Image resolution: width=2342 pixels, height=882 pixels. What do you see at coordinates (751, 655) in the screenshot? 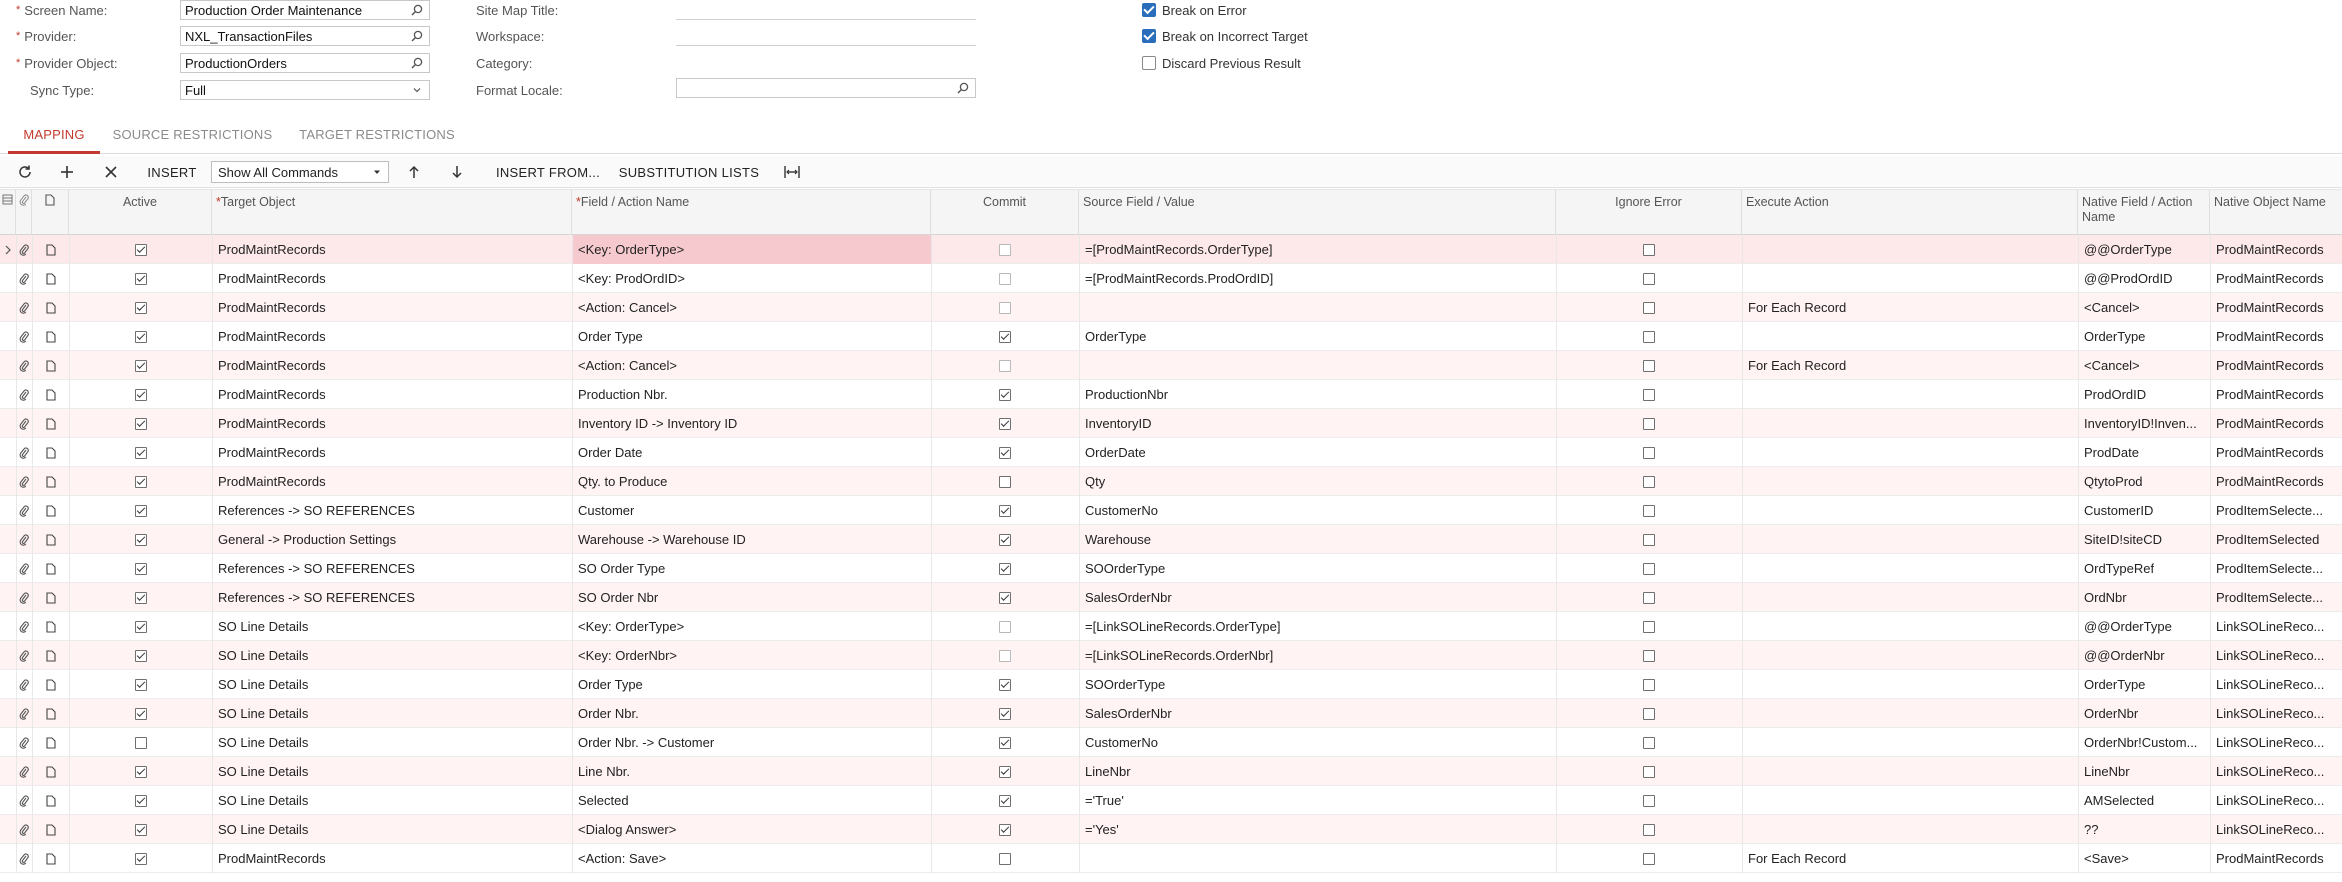
I see `field-action-name-cell: <Key: OrderNbr>` at bounding box center [751, 655].